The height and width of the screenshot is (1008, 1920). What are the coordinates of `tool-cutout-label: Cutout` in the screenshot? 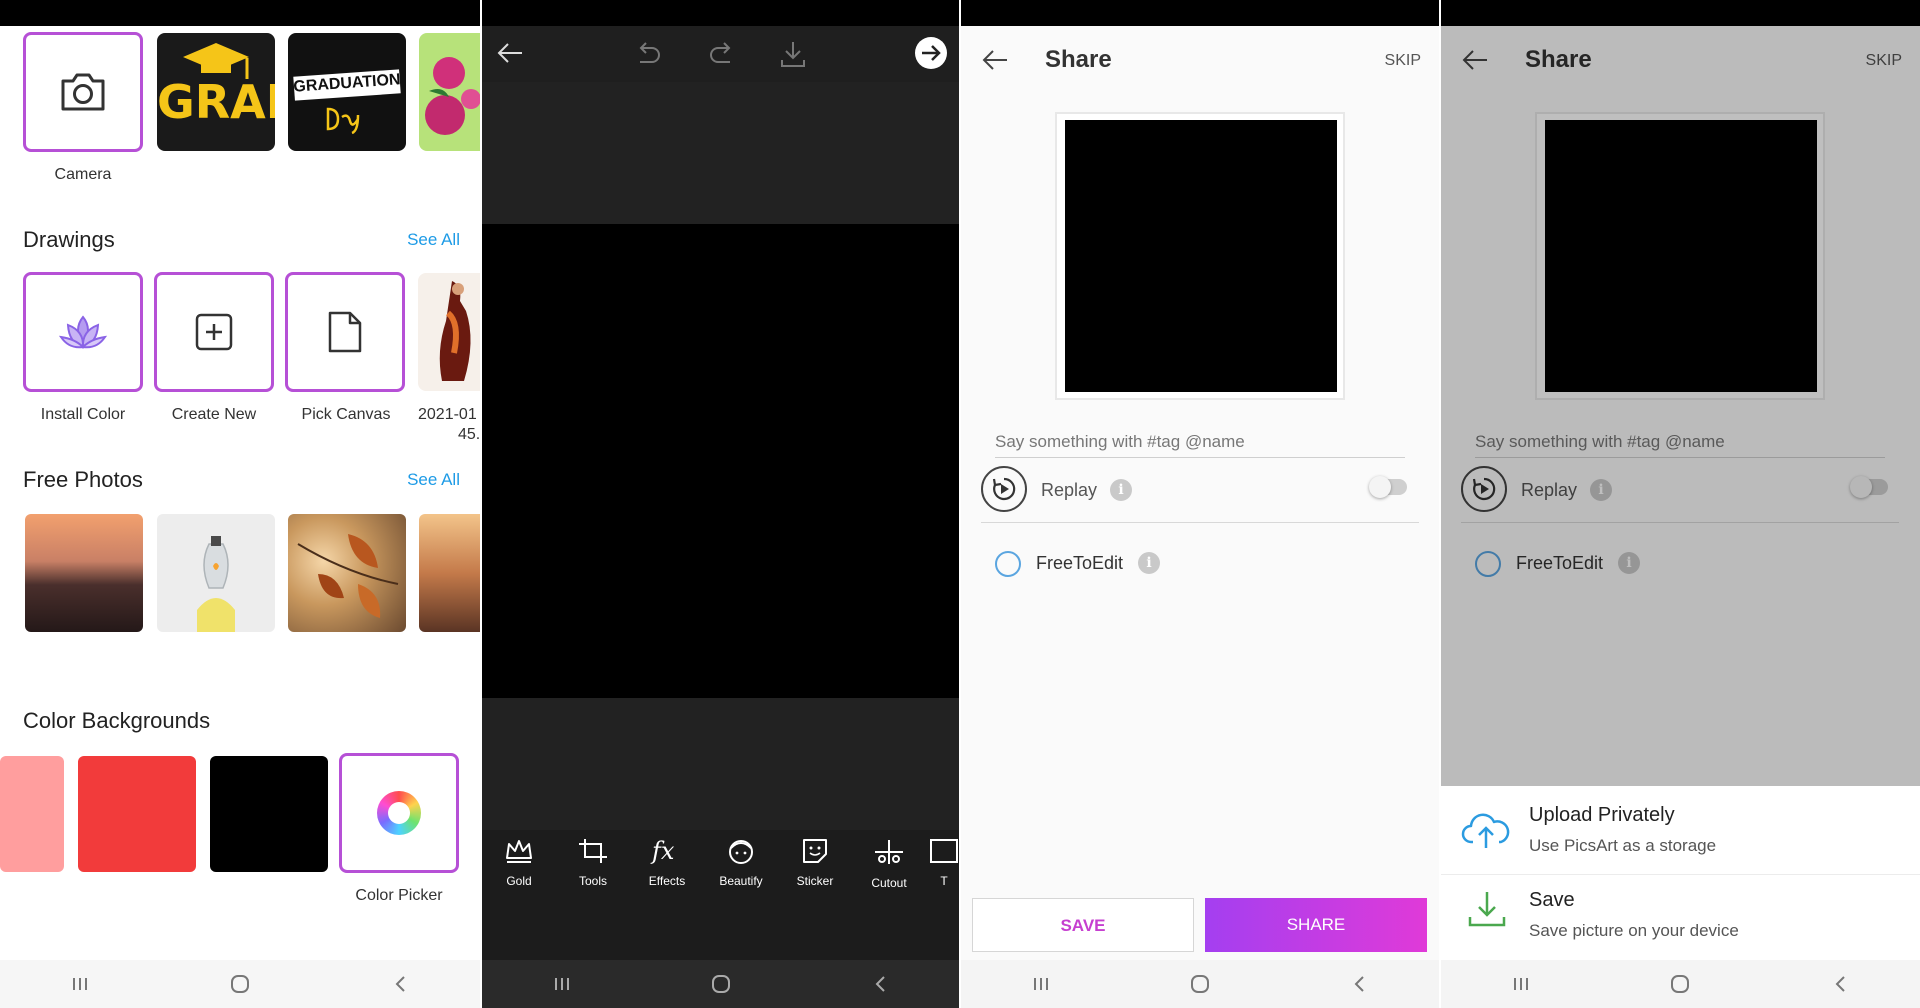 It's located at (889, 883).